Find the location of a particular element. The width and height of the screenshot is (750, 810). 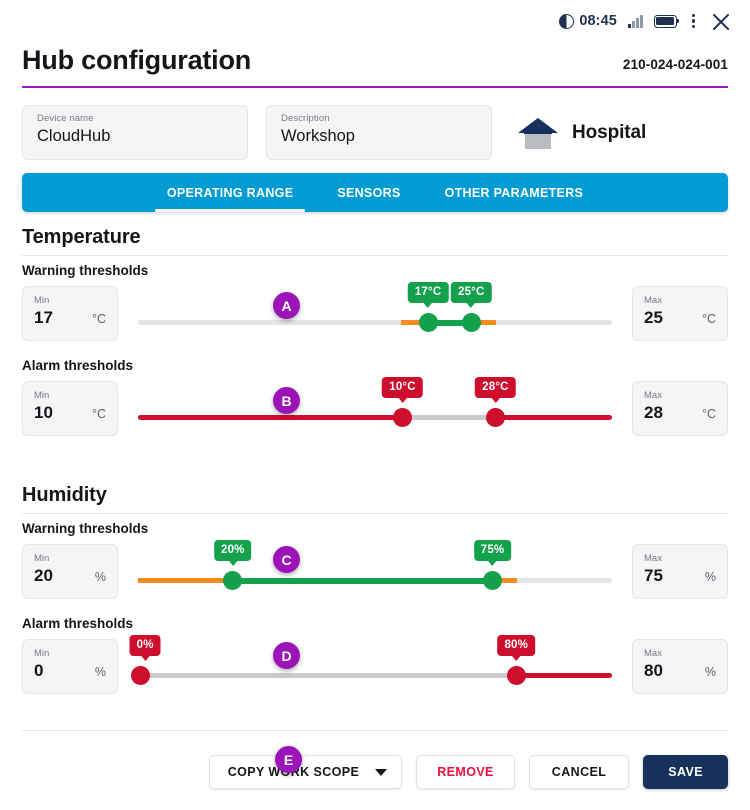

device-name-field: Device name CloudHub is located at coordinates (135, 132).